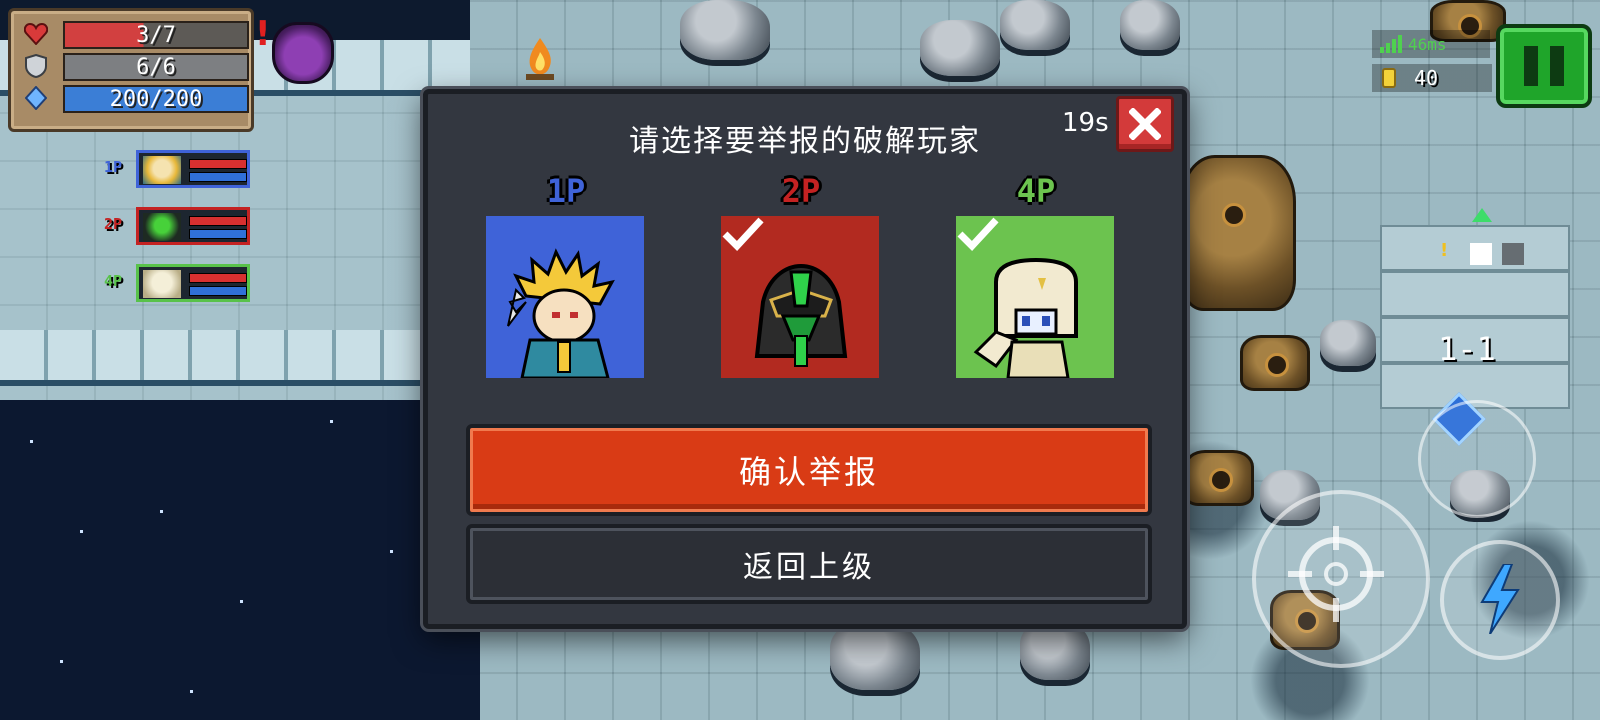  Describe the element at coordinates (540, 59) in the screenshot. I see `campfire-icon` at that location.